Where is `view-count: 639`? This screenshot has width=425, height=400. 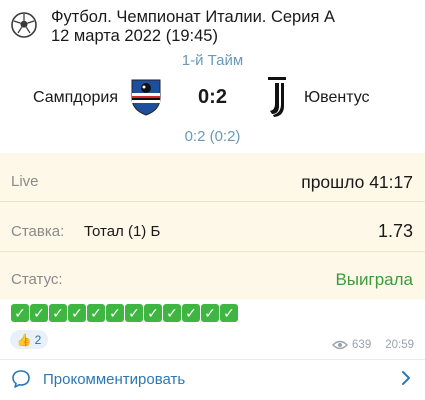
view-count: 639 is located at coordinates (362, 345).